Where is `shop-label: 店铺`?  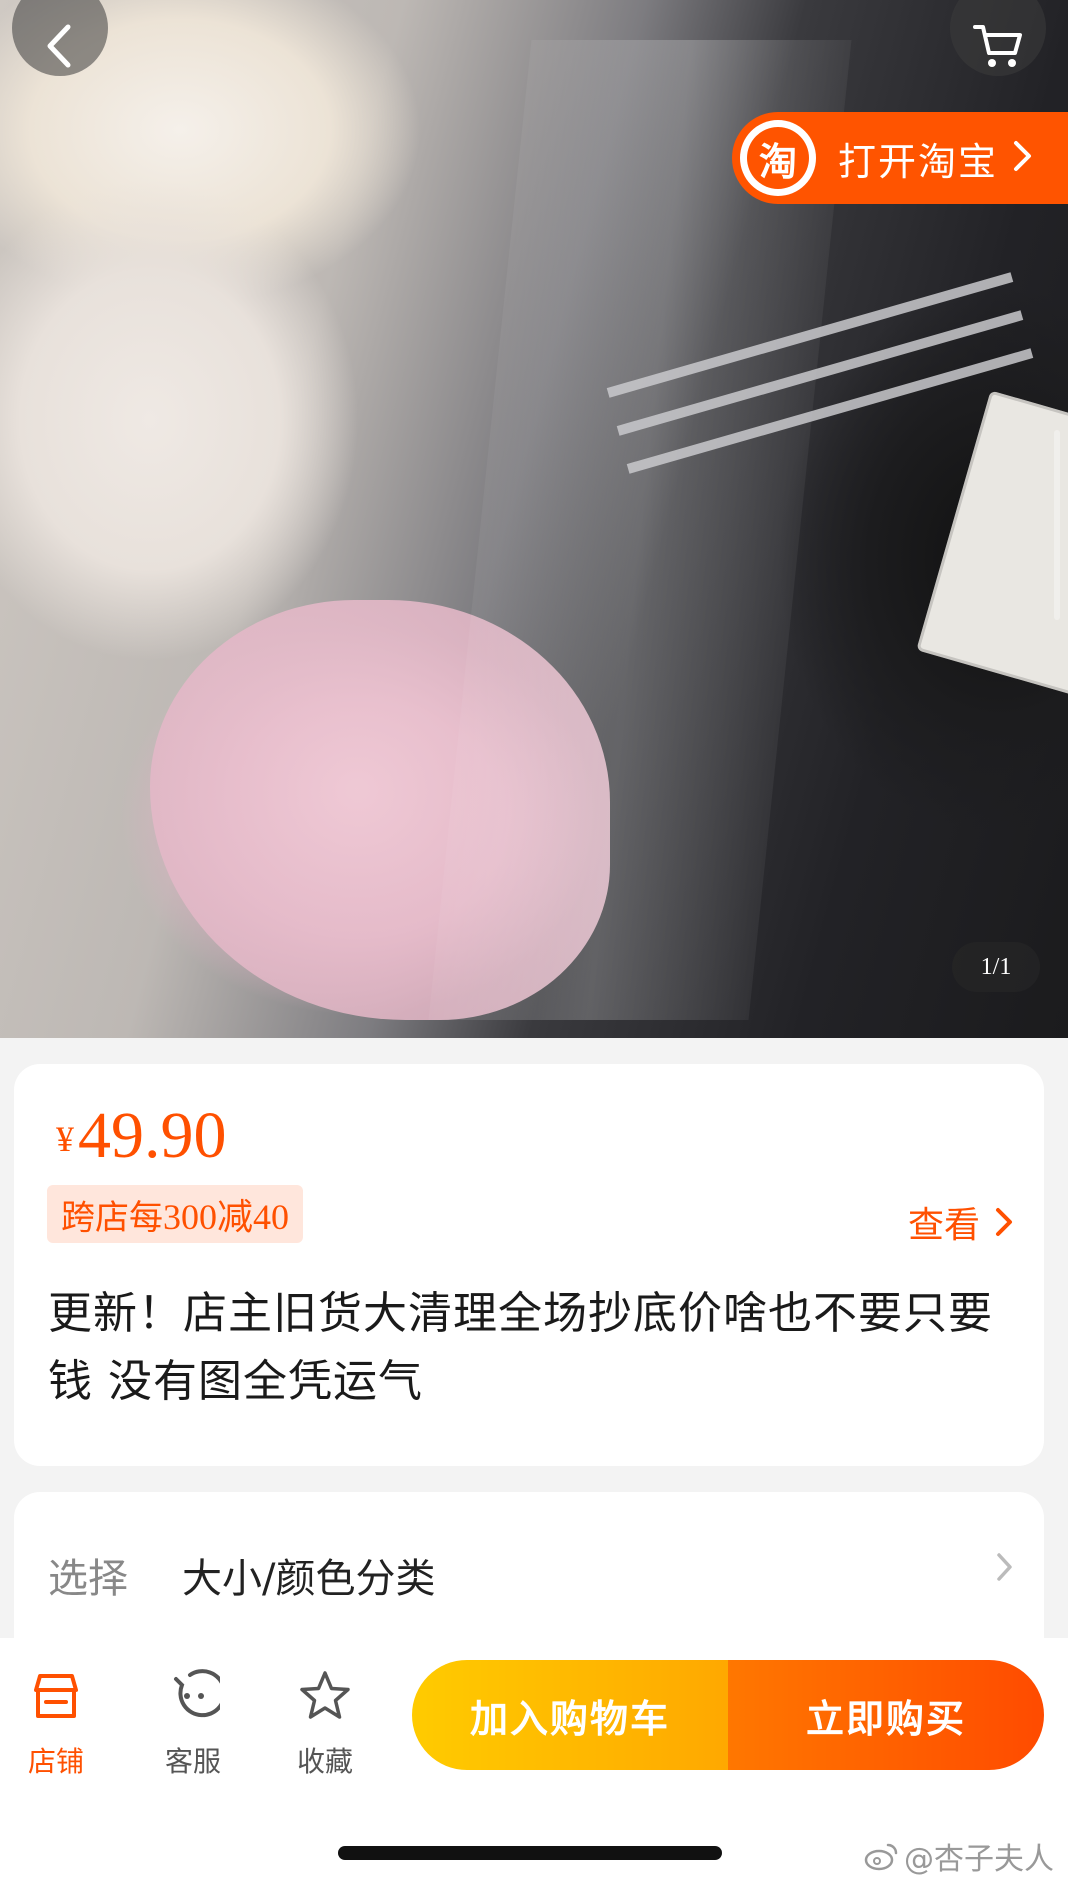
shop-label: 店铺 is located at coordinates (55, 1761).